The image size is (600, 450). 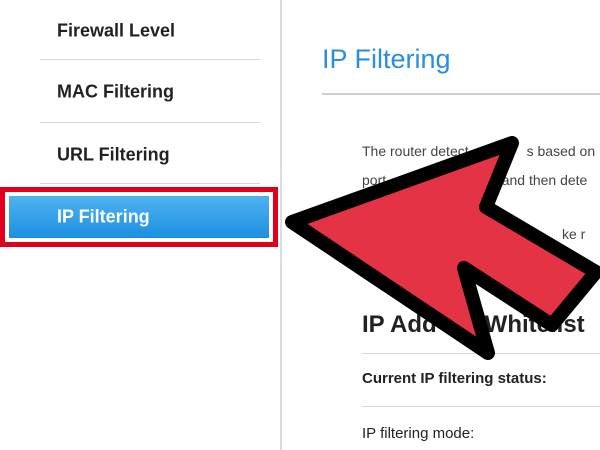 What do you see at coordinates (473, 324) in the screenshot?
I see `section-title: IP Add Whitelist` at bounding box center [473, 324].